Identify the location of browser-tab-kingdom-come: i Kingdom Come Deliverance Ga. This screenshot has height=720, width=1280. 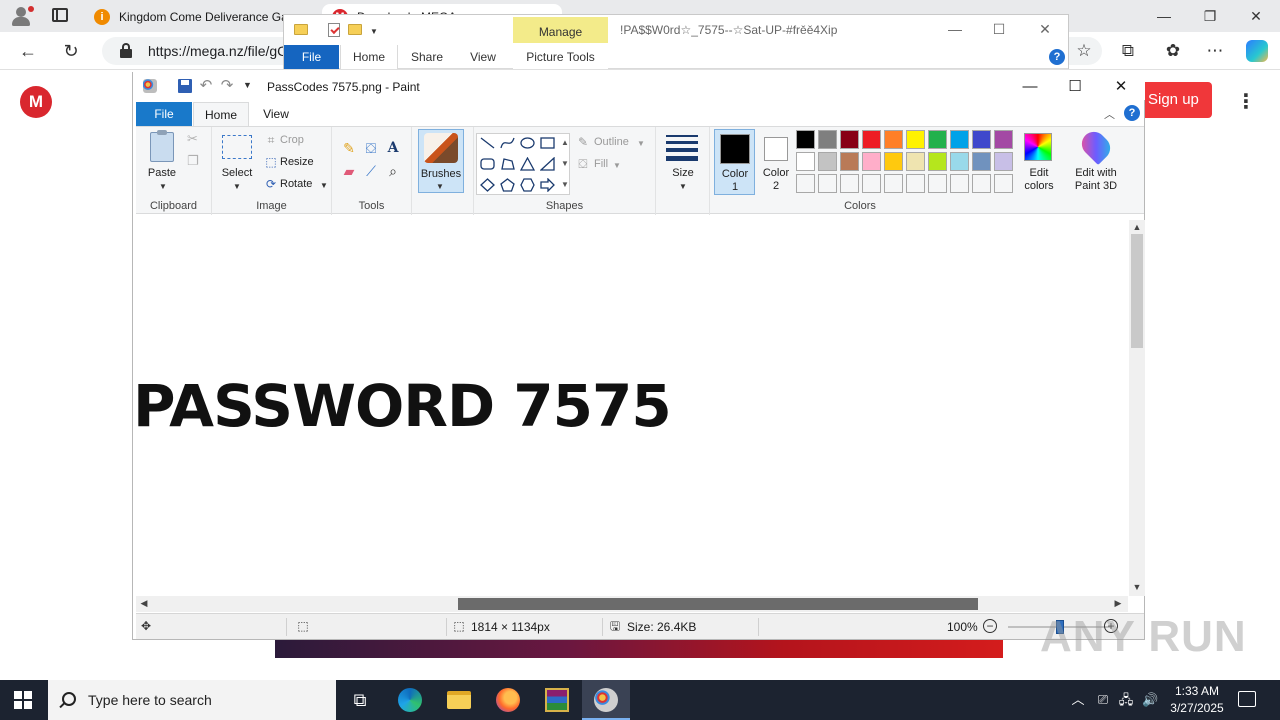
(198, 18).